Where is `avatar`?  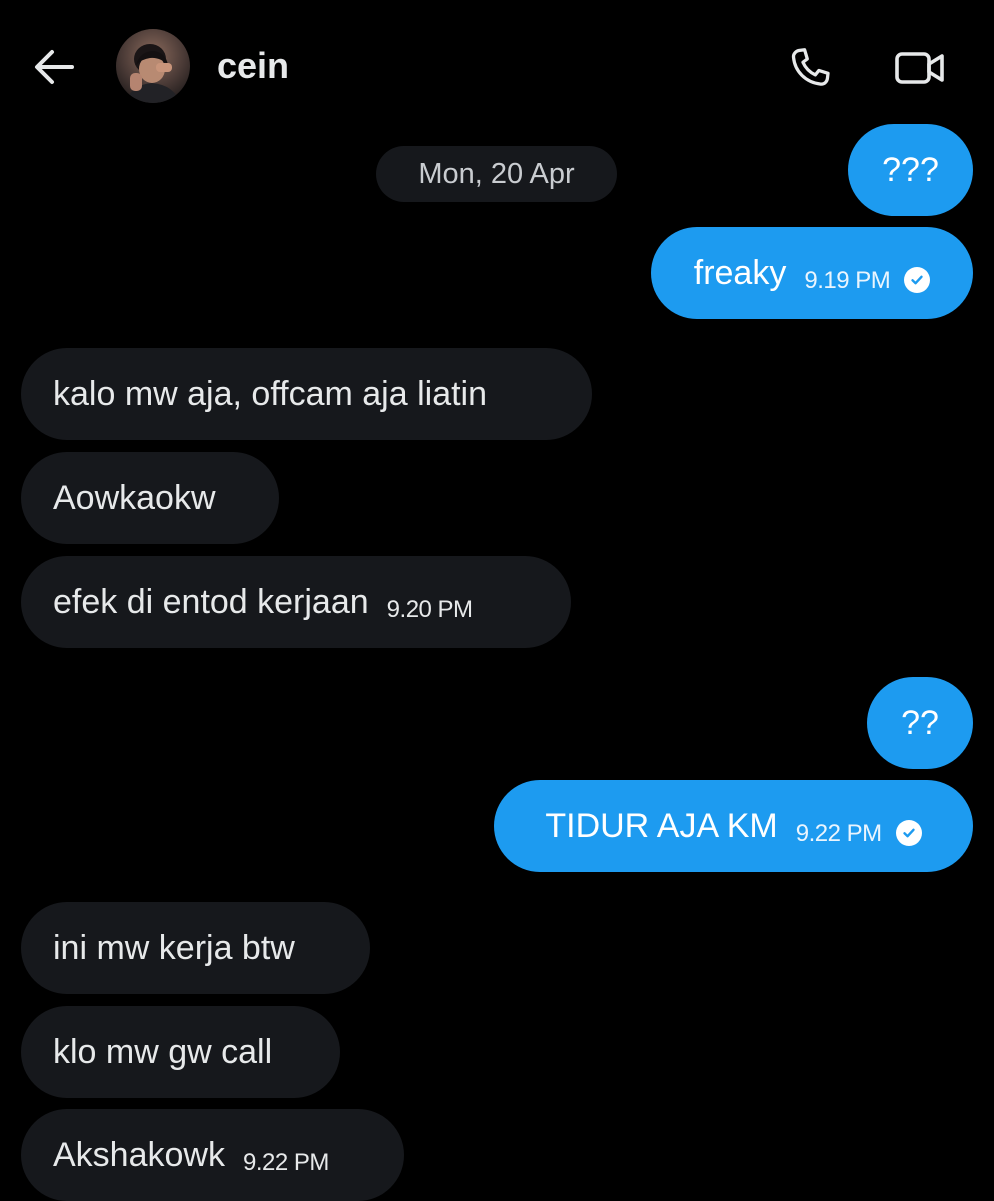 avatar is located at coordinates (153, 66).